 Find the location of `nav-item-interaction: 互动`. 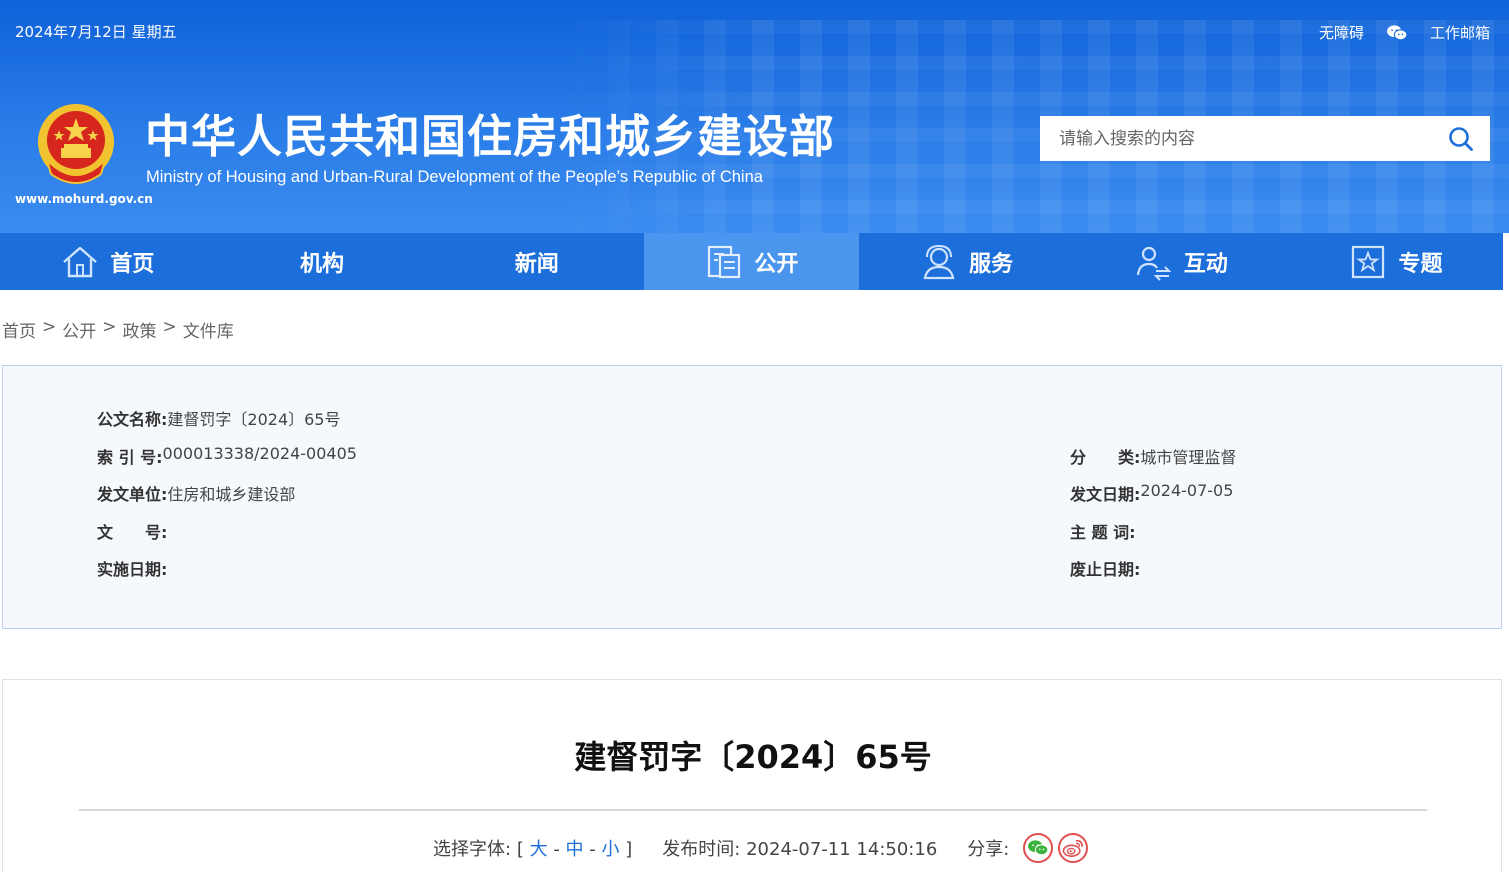

nav-item-interaction: 互动 is located at coordinates (1180, 261).